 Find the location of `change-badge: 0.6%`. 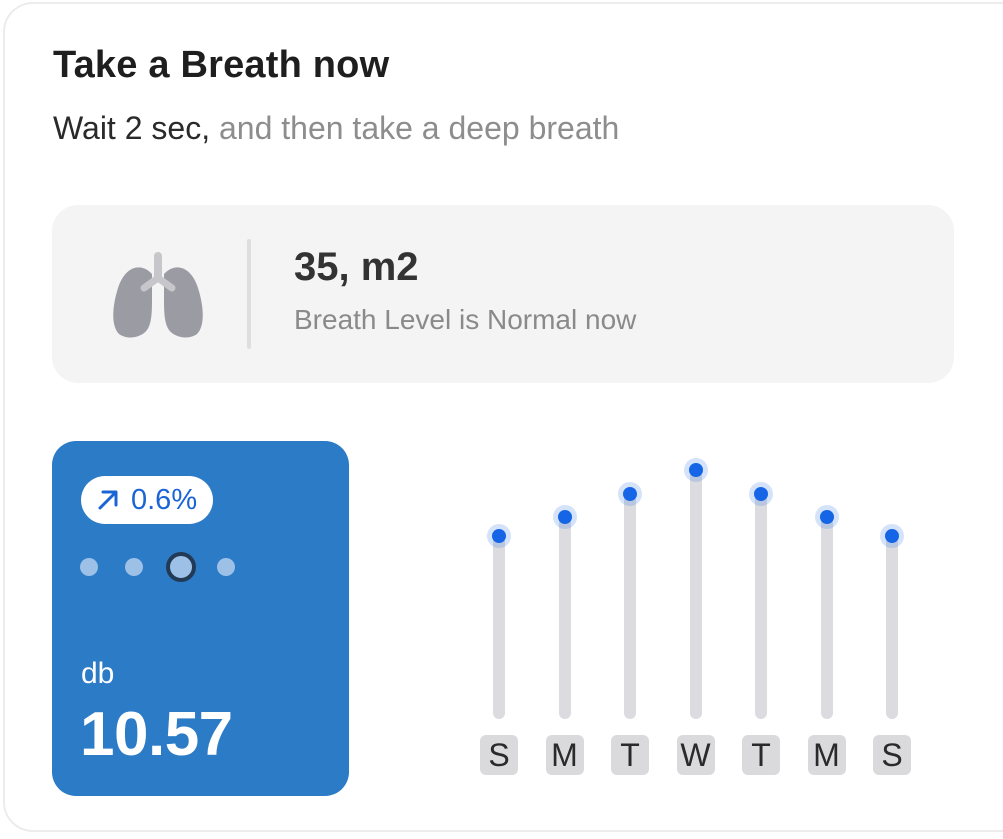

change-badge: 0.6% is located at coordinates (147, 500).